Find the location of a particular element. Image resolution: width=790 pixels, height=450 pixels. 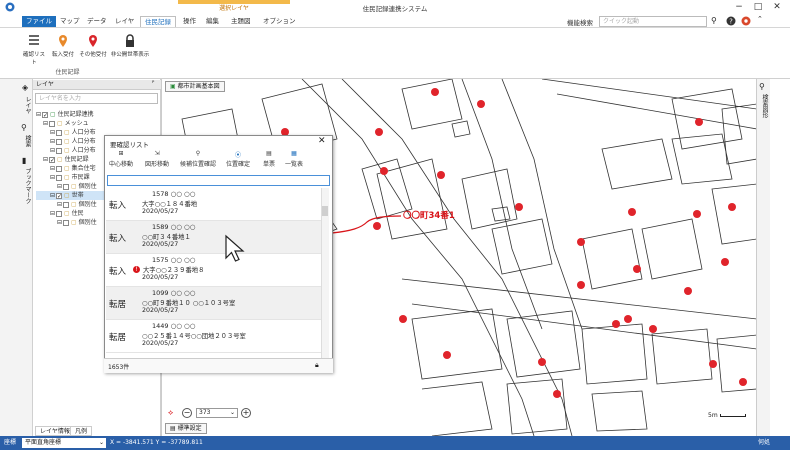

lock-icon: 🔒︎ is located at coordinates (317, 365).